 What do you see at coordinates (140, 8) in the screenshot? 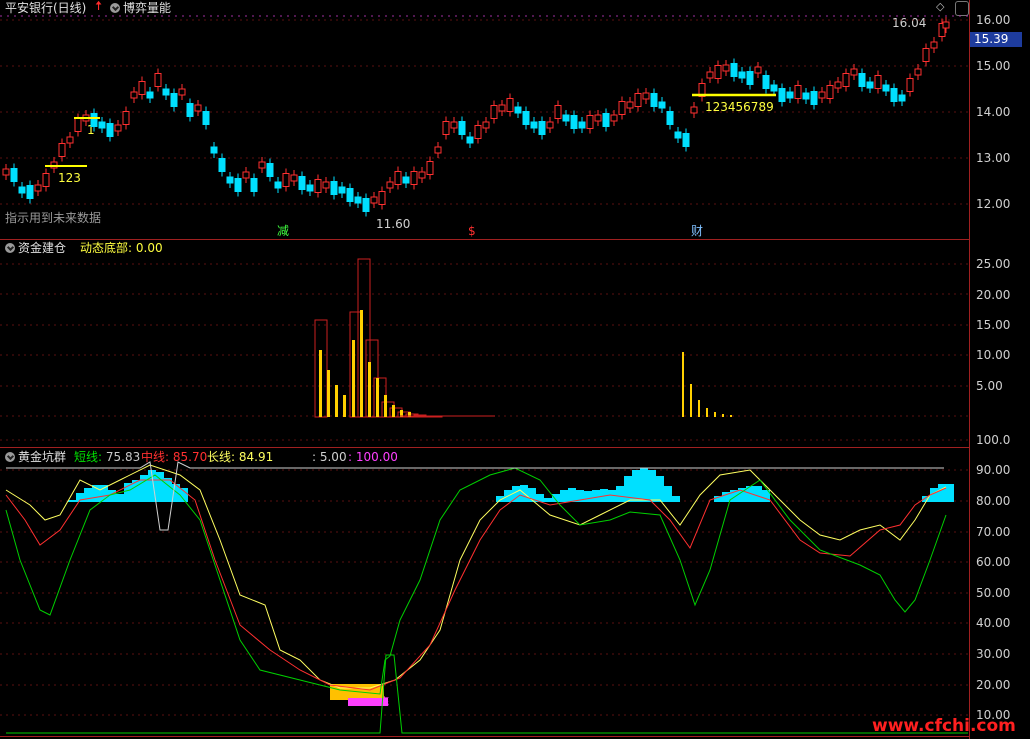
I see `indicator-selector: 博弈量能` at bounding box center [140, 8].